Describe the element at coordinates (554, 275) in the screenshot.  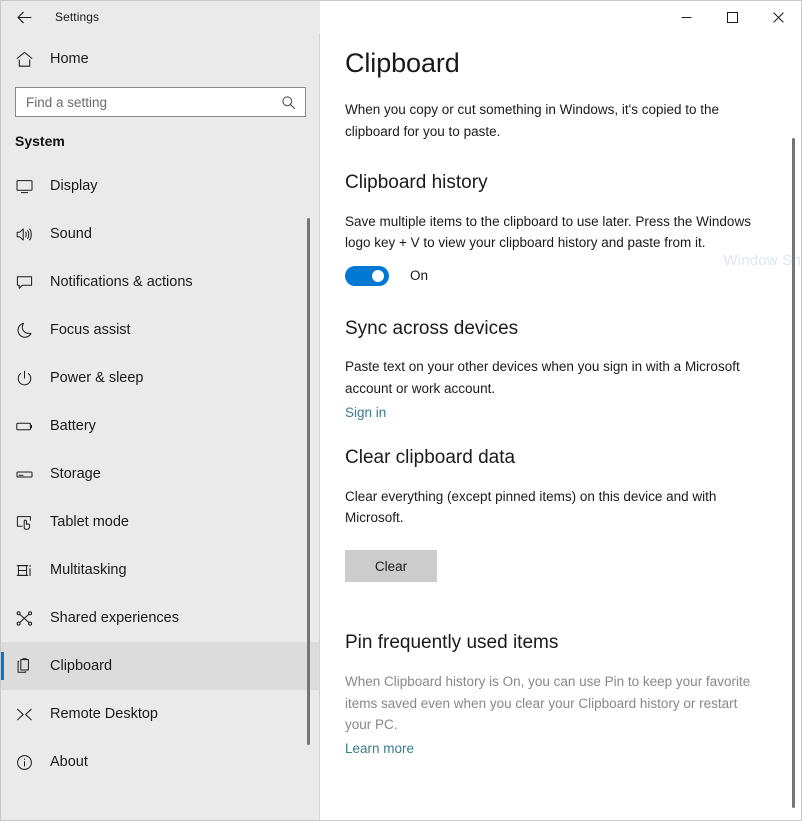
I see `clipboard-history-toggle-row: On` at that location.